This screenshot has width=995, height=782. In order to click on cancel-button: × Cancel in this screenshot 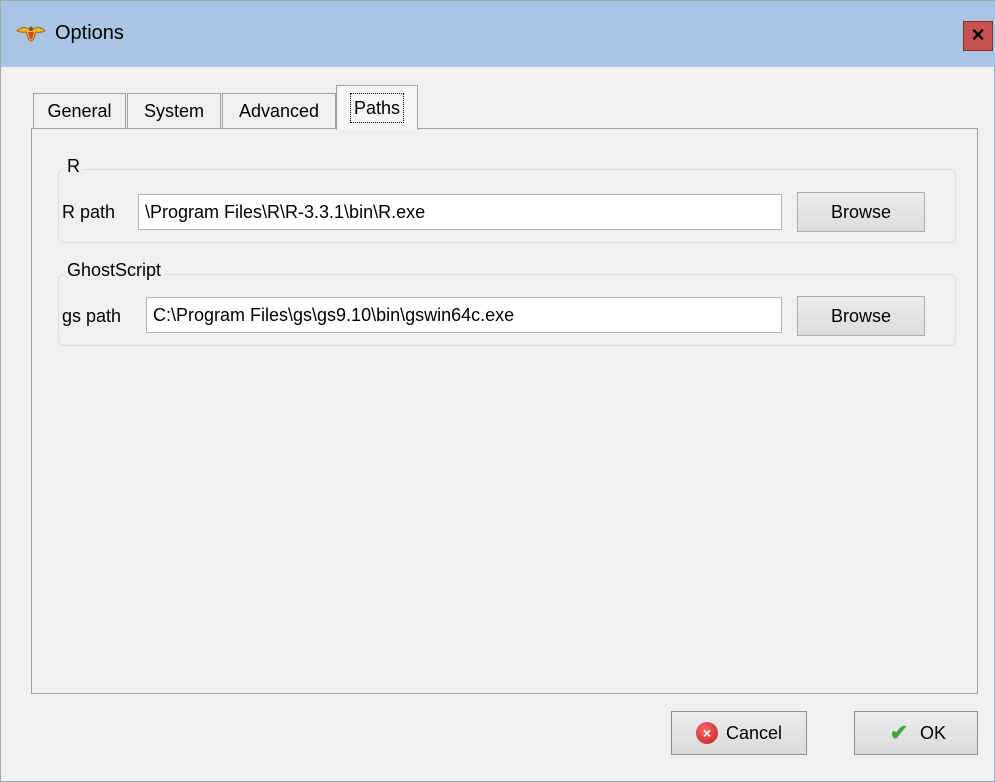, I will do `click(739, 733)`.